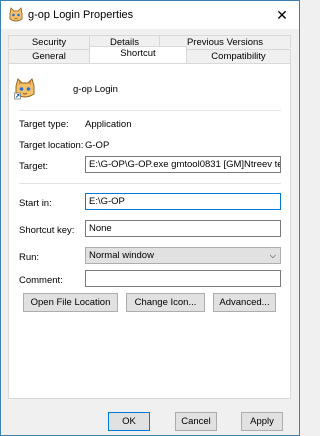  Describe the element at coordinates (24, 89) in the screenshot. I see `shortcut-cat-icon` at that location.